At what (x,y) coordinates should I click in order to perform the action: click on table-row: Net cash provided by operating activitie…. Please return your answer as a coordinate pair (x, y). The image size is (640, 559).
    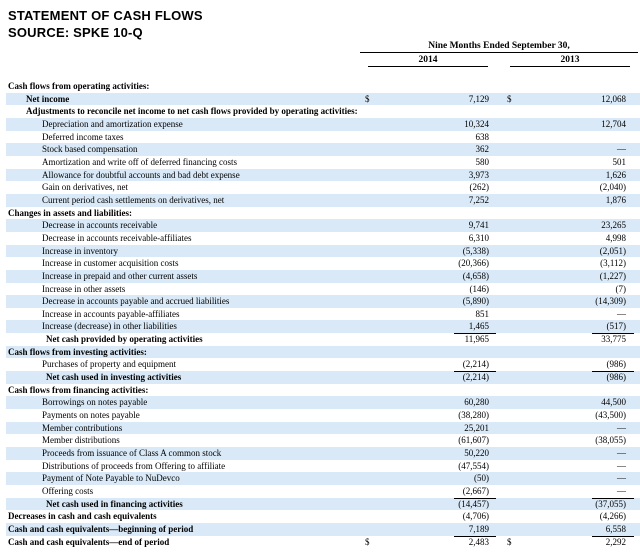
    Looking at the image, I should click on (323, 339).